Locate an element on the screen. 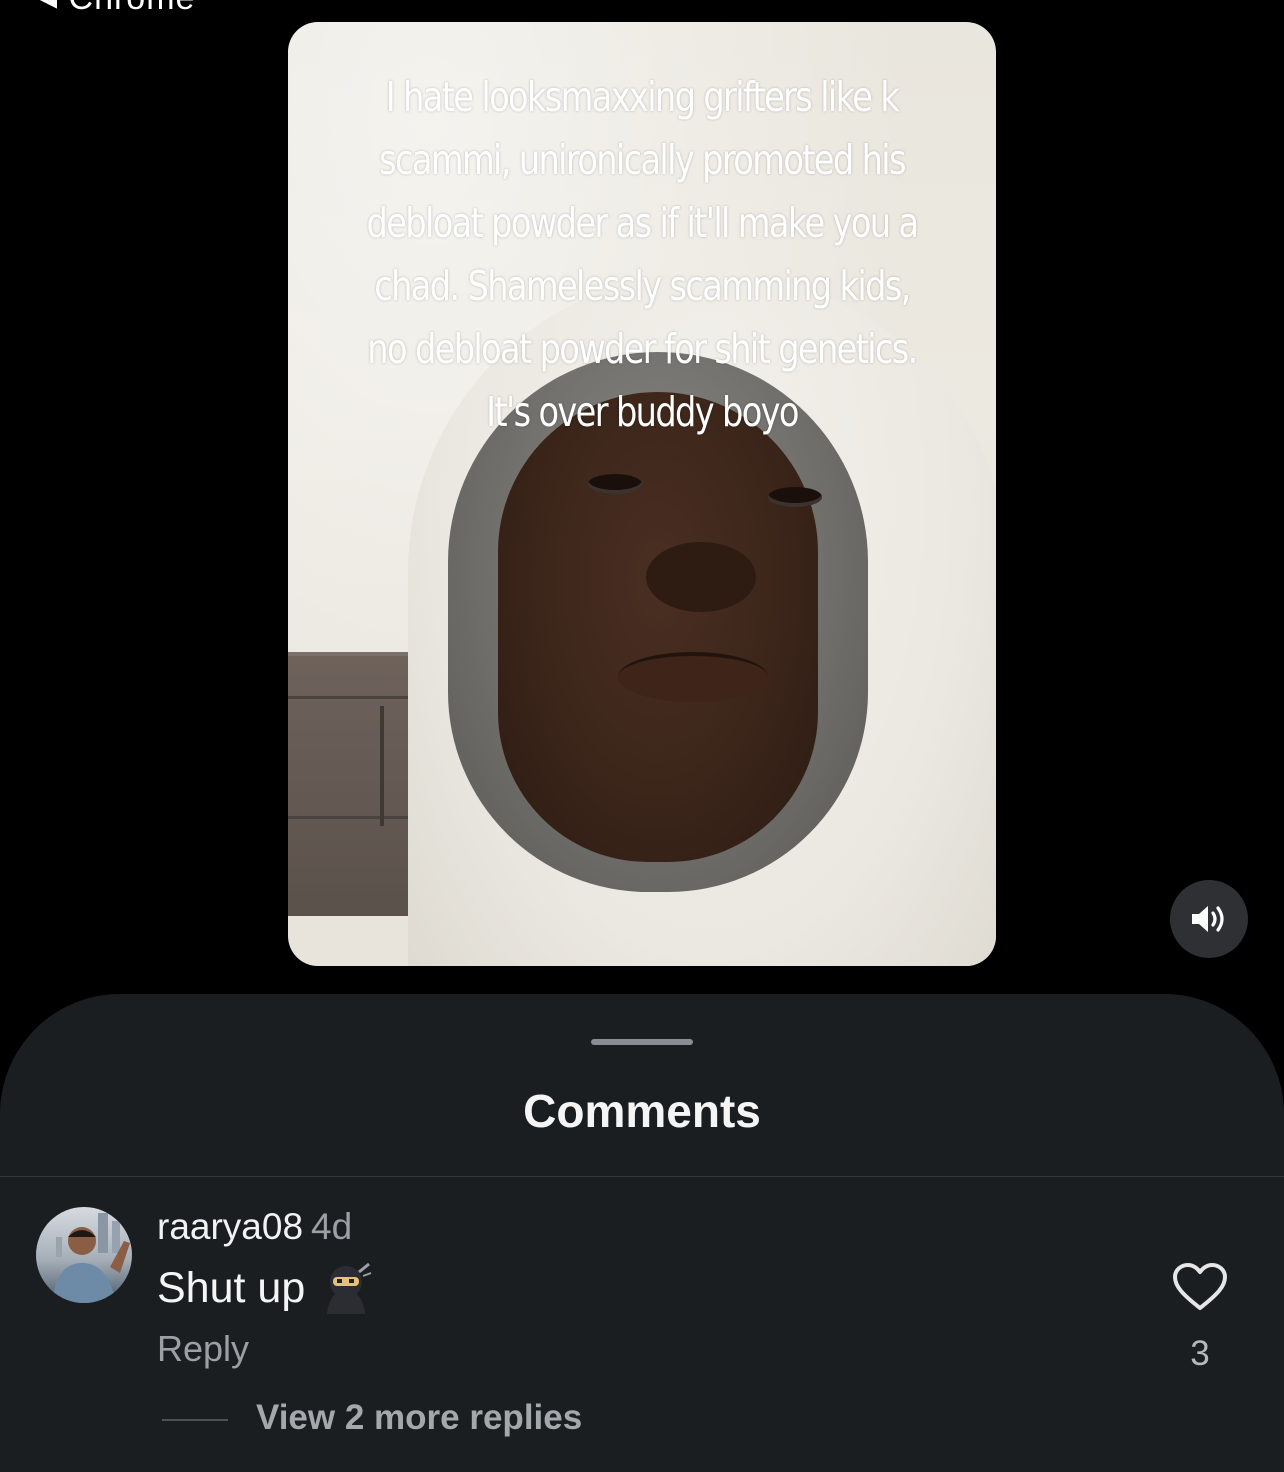 This screenshot has width=1284, height=1472. video-nose is located at coordinates (701, 577).